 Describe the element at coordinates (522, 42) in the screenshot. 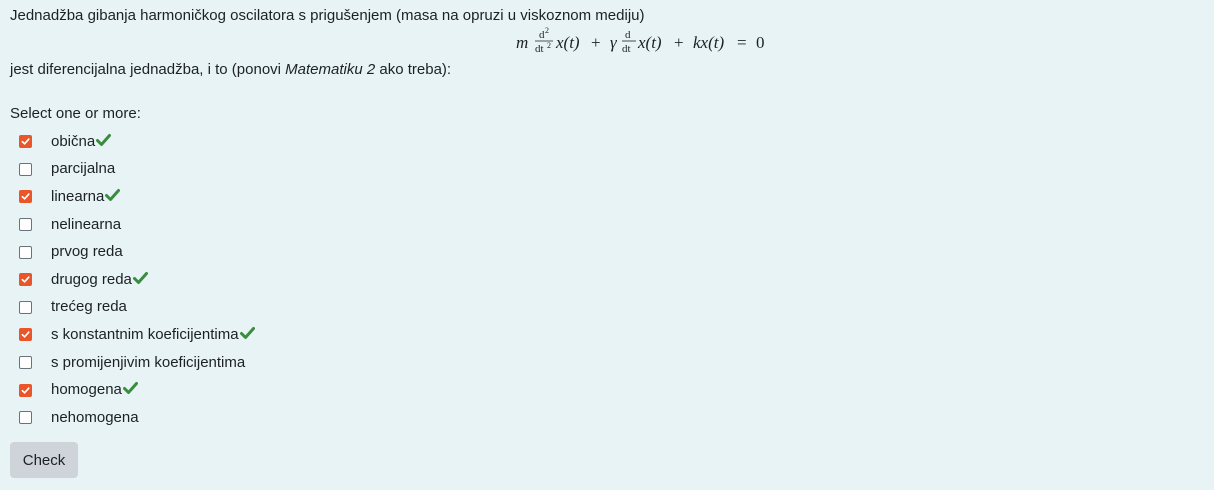

I see `eq-m: m` at that location.